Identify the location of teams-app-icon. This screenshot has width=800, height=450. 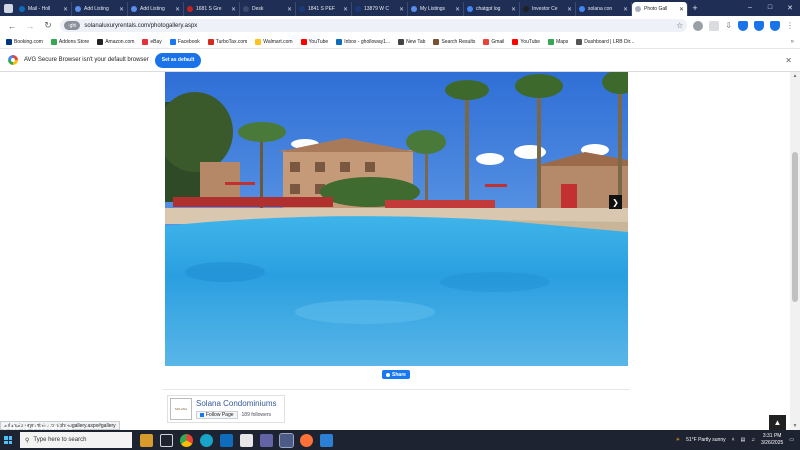
(266, 440).